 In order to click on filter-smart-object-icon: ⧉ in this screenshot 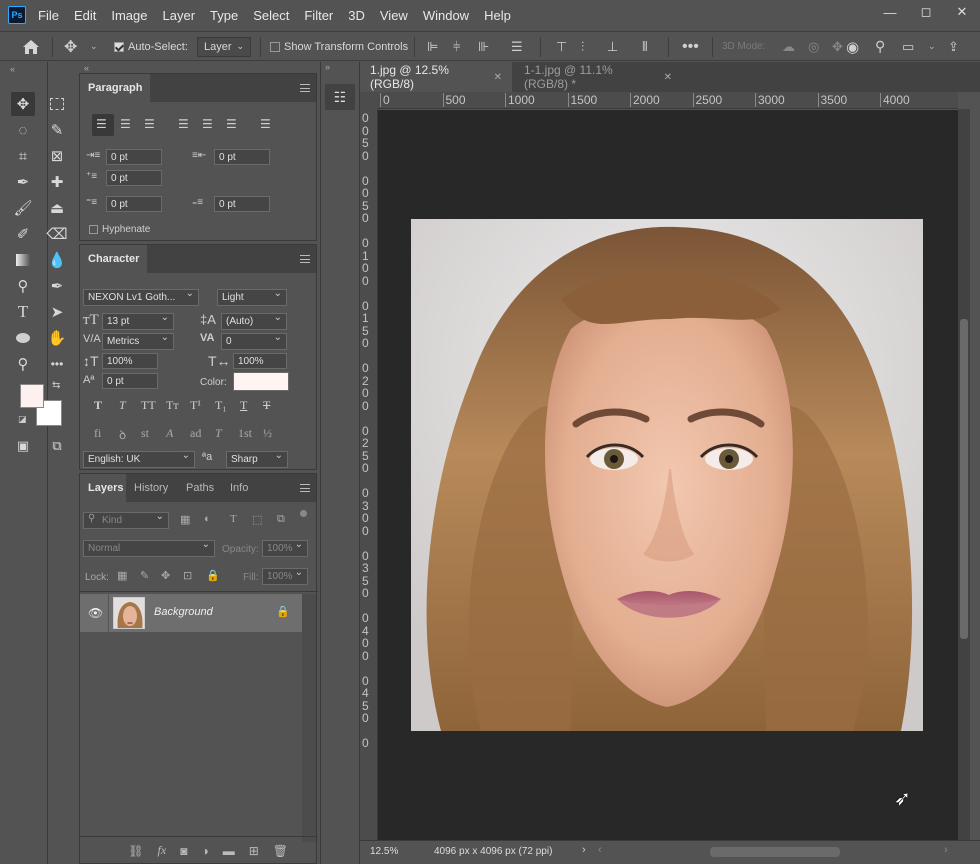, I will do `click(281, 519)`.